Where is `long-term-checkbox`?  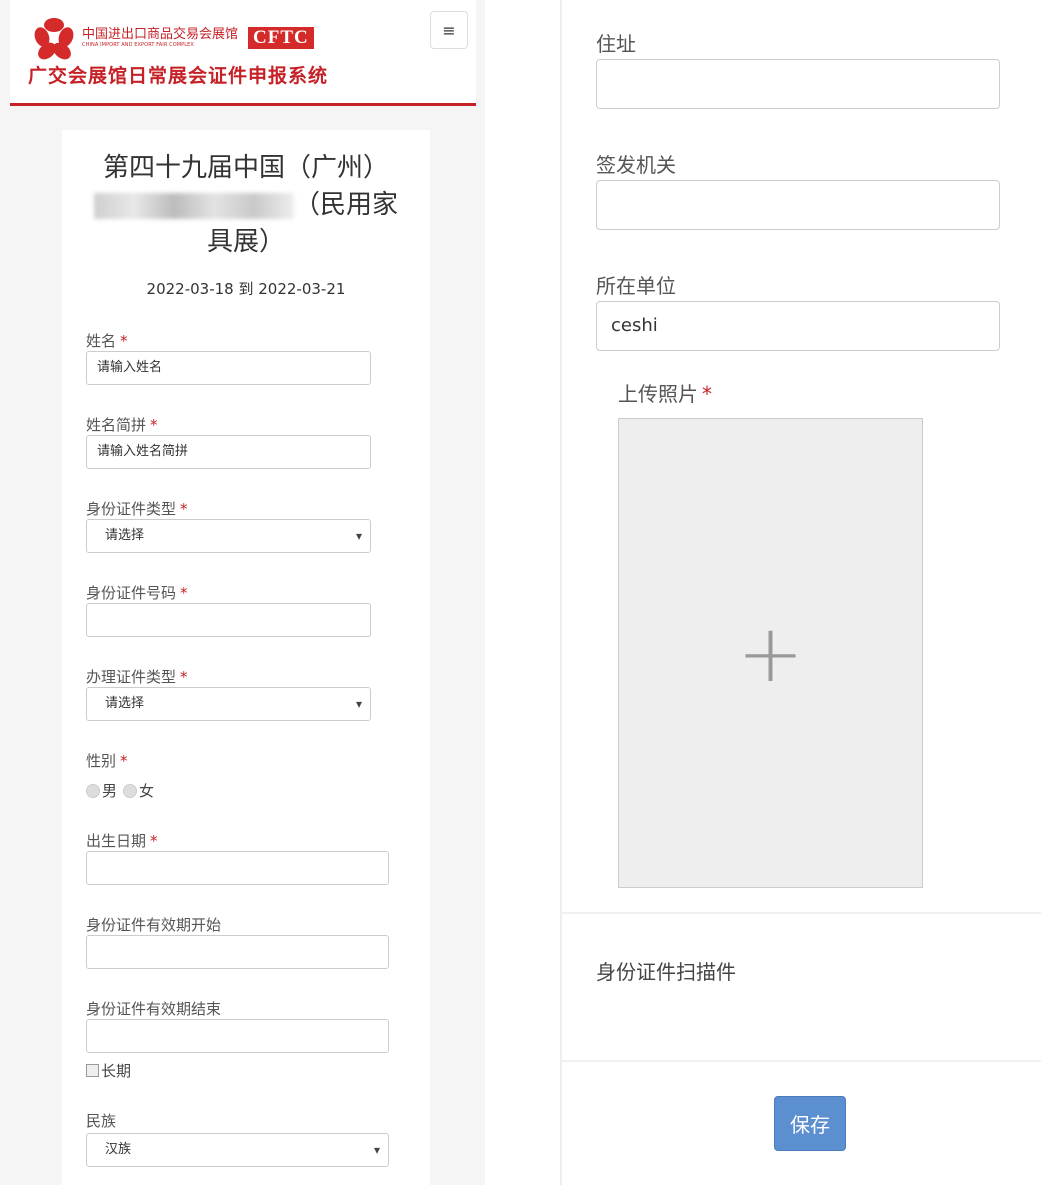
long-term-checkbox is located at coordinates (92, 1070).